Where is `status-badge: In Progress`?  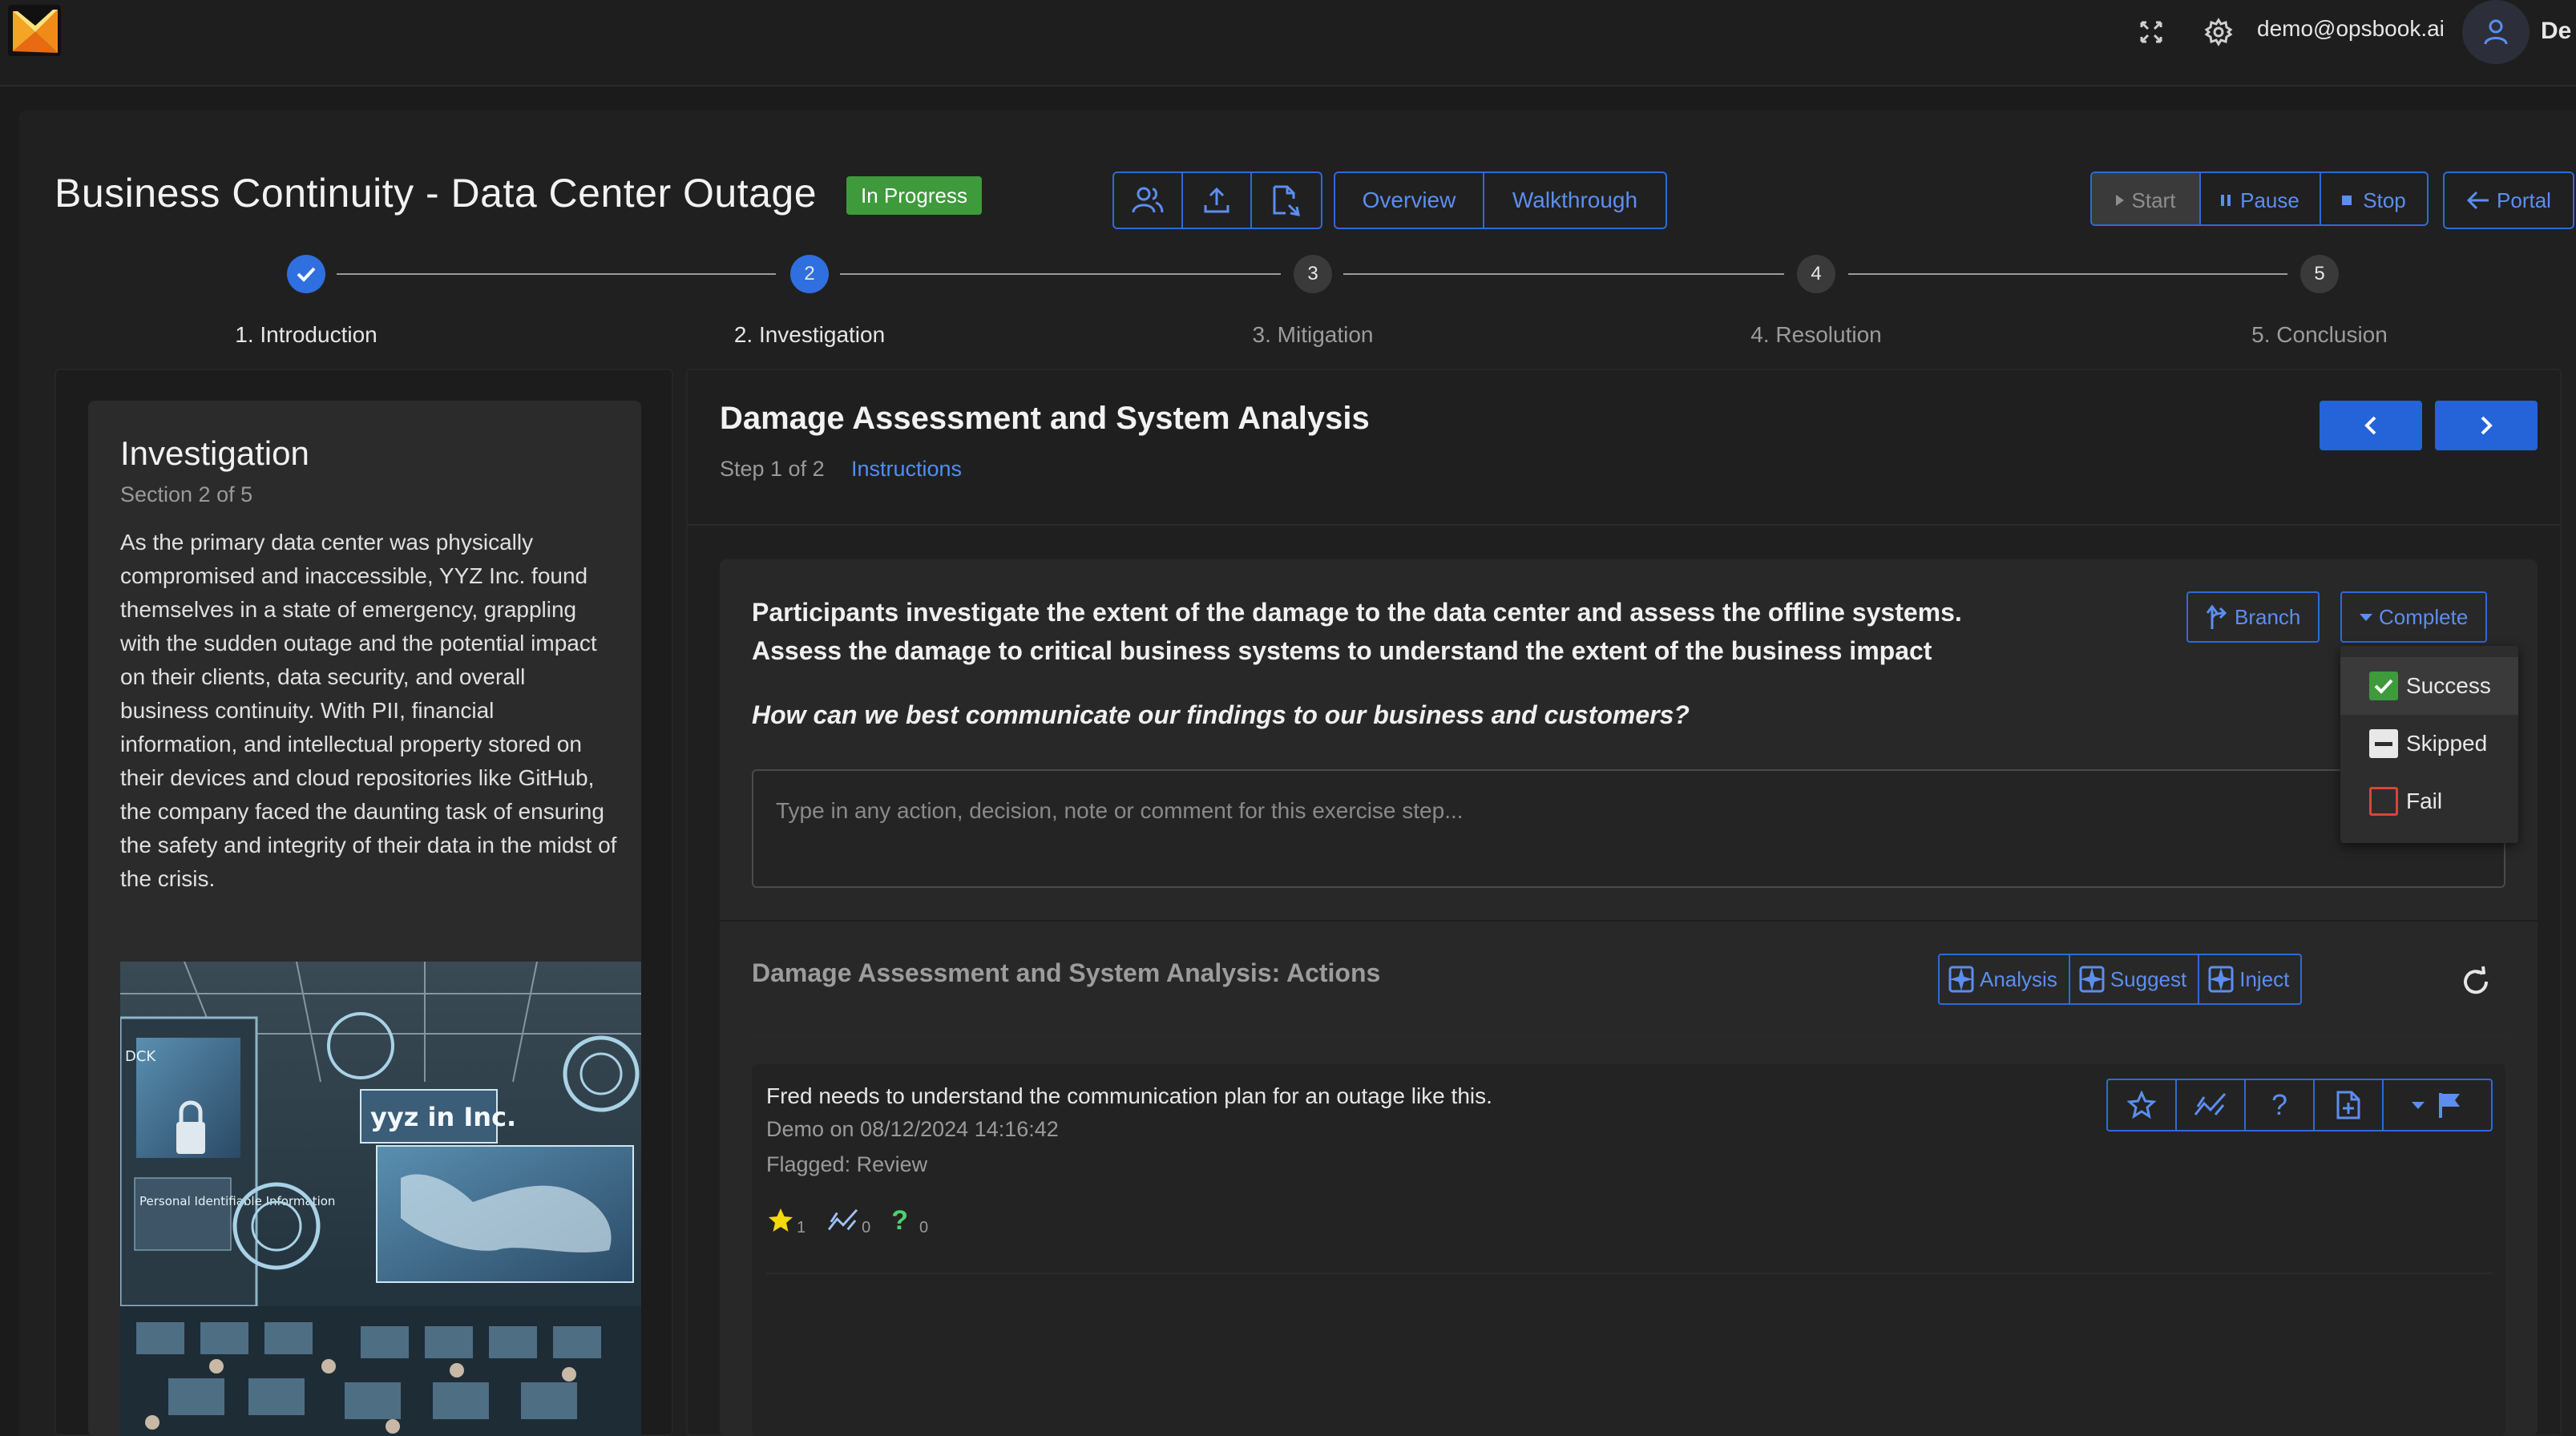 status-badge: In Progress is located at coordinates (914, 195).